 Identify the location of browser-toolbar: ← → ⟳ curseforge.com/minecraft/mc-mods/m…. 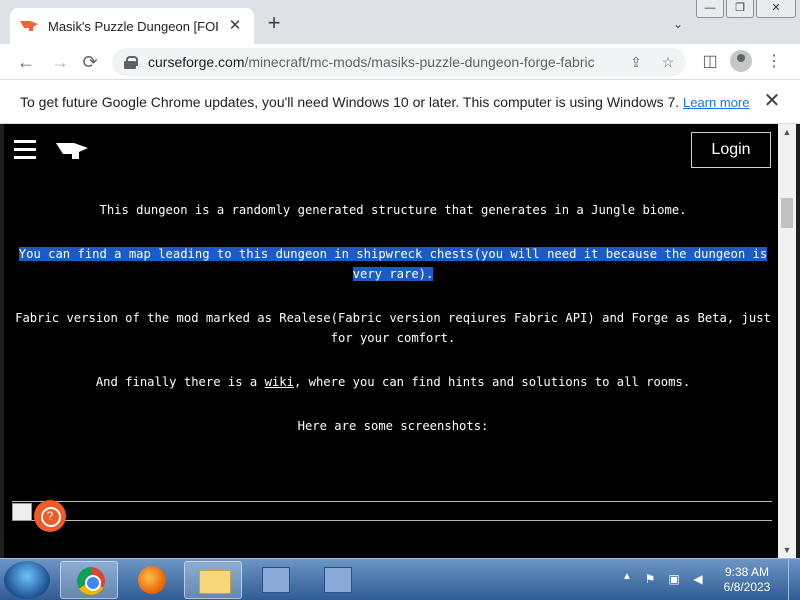
(400, 62).